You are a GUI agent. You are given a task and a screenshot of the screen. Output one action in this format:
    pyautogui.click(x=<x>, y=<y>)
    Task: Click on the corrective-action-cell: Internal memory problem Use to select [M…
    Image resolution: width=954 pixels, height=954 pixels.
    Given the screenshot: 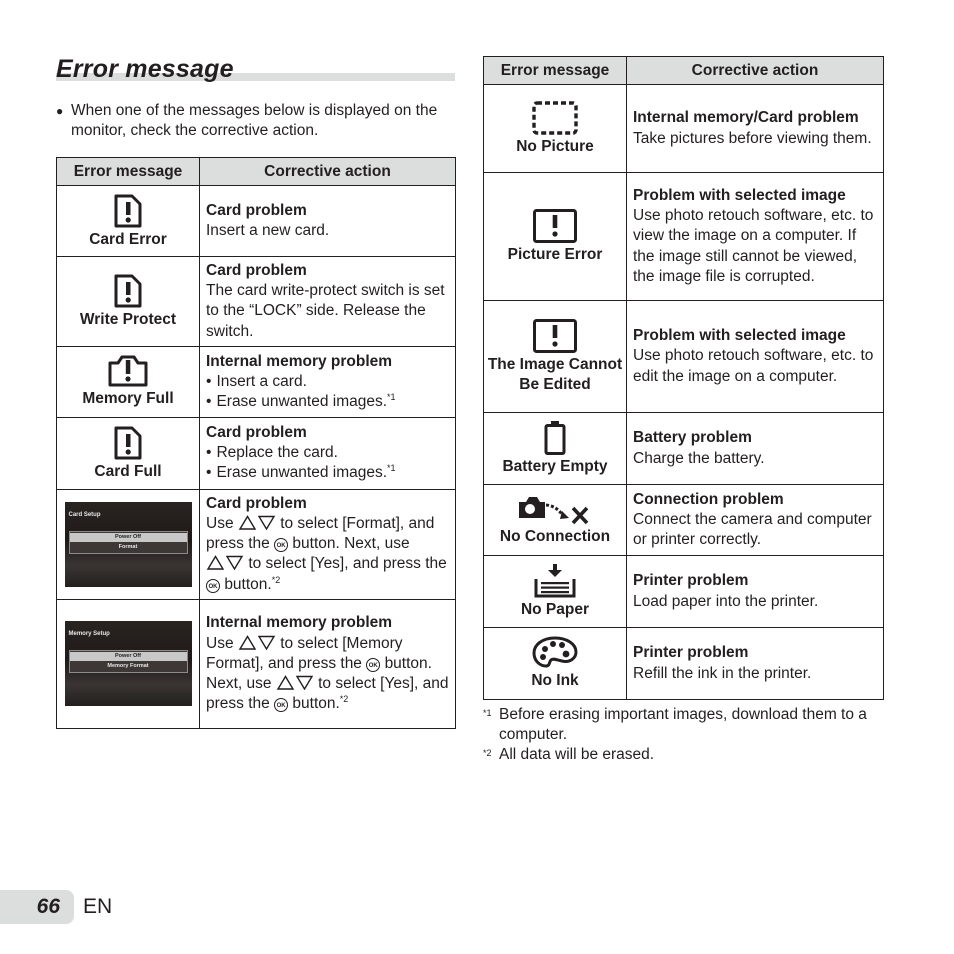 What is the action you would take?
    pyautogui.click(x=327, y=663)
    